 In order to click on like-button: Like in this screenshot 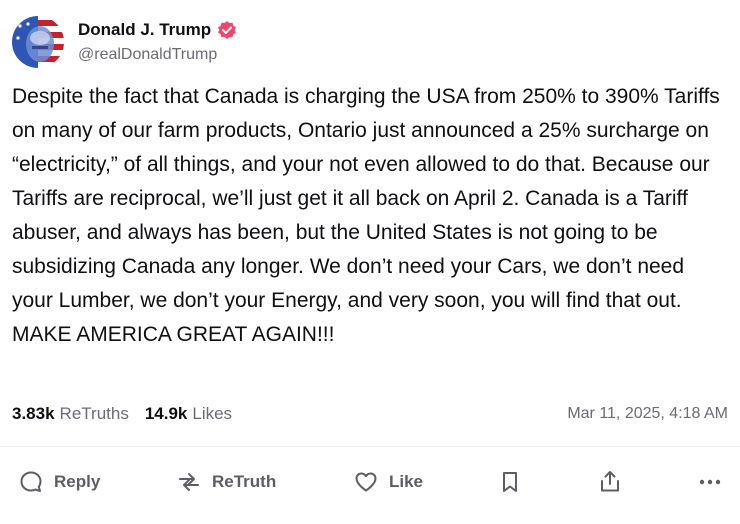, I will do `click(388, 482)`.